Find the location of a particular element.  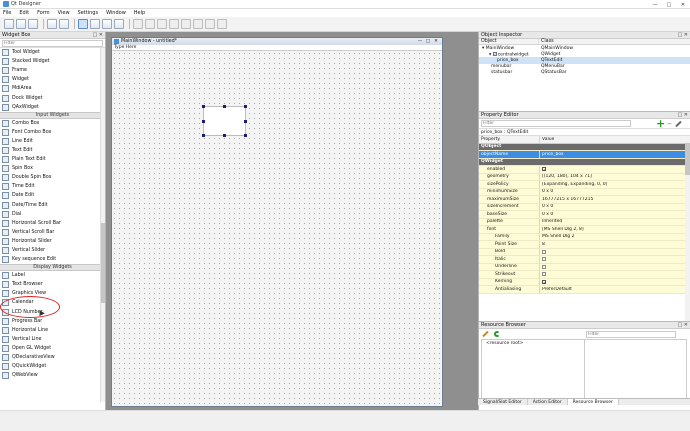

resource-tree: <resource root> is located at coordinates (533, 371).